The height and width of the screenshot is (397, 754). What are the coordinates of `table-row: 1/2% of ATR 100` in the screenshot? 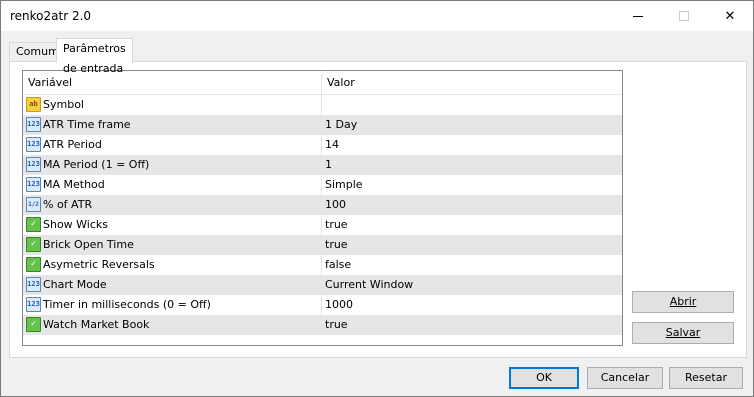 It's located at (322, 205).